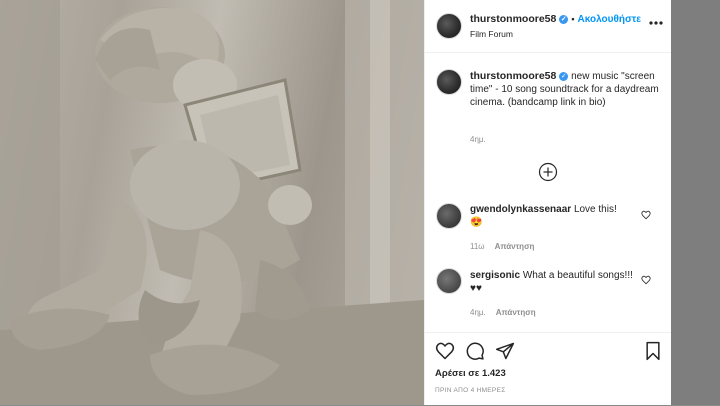  I want to click on share-icon, so click(505, 351).